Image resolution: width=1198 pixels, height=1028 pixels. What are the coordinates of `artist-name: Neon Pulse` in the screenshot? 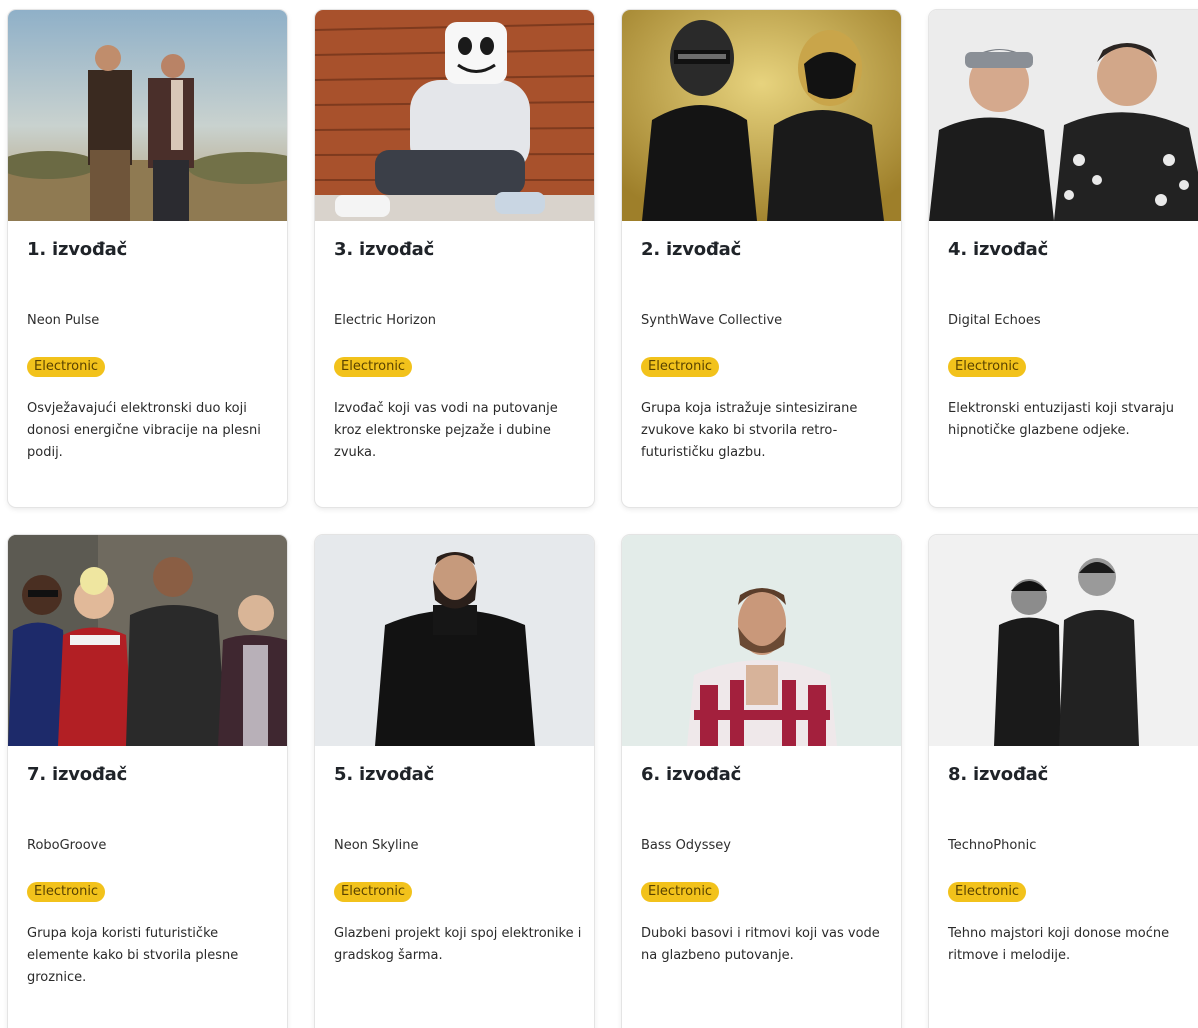 It's located at (63, 320).